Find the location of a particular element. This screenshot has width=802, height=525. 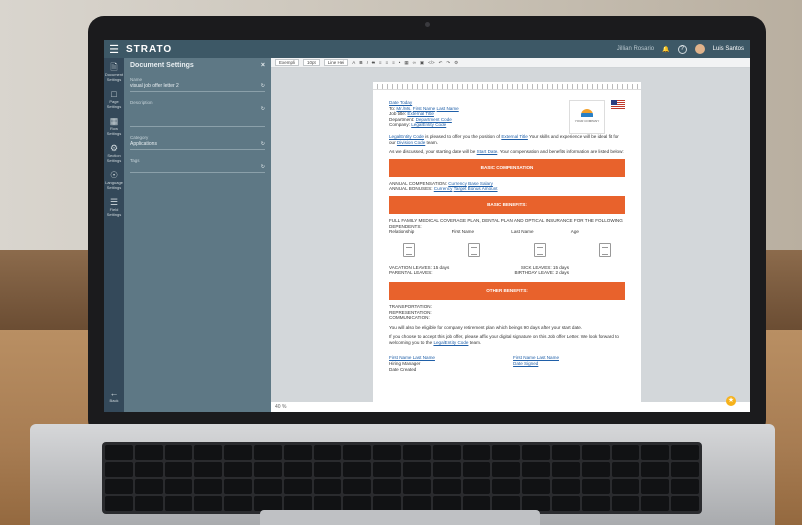

team-label: Jillian Rosario is located at coordinates (635, 49).